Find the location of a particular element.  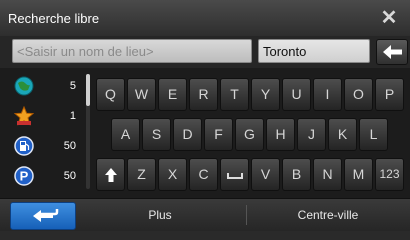

category-item-parking: P 50 is located at coordinates (45, 177).